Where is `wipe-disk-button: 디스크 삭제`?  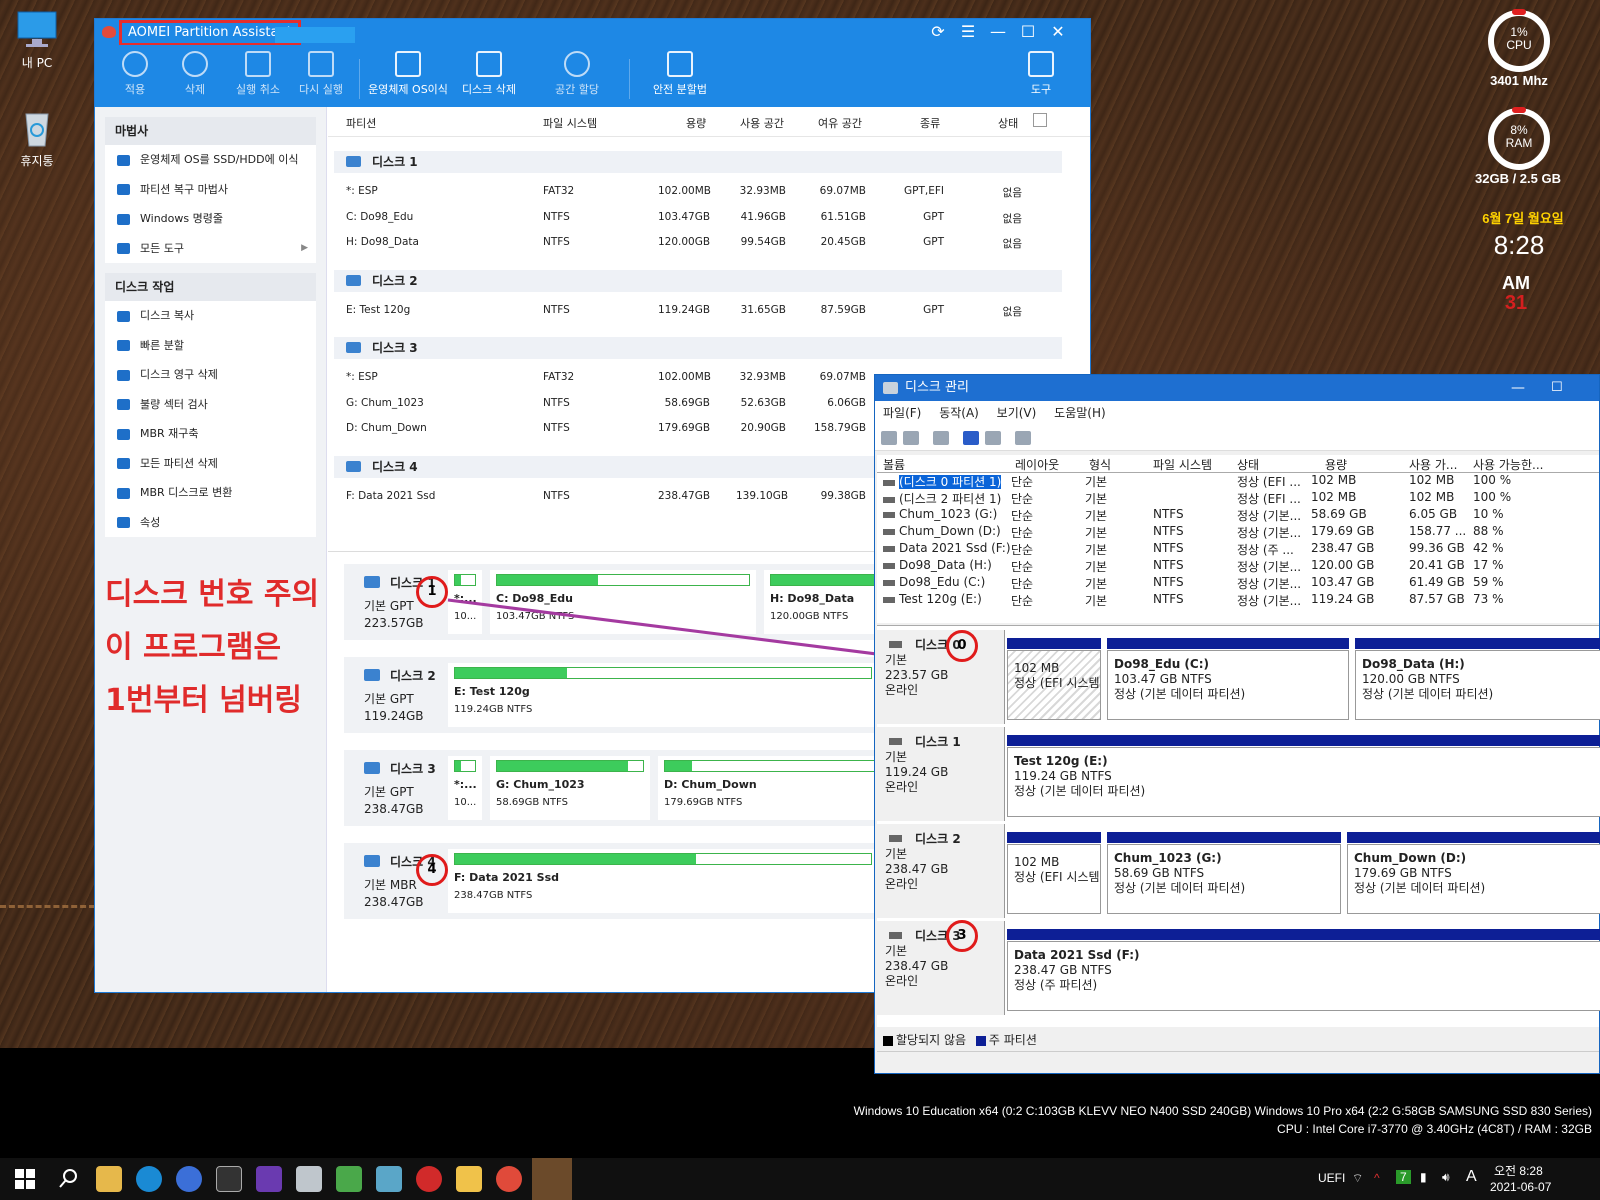
wipe-disk-button: 디스크 삭제 is located at coordinates (489, 72).